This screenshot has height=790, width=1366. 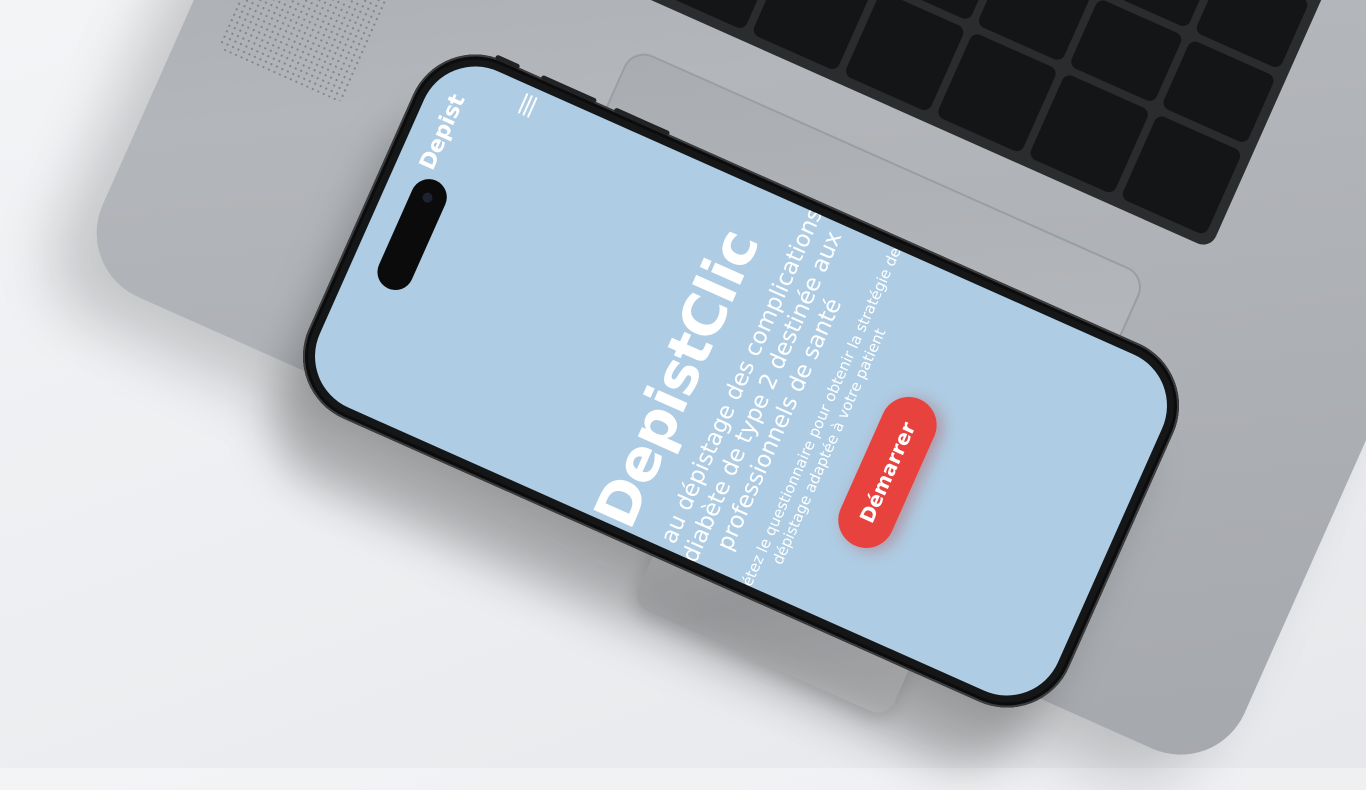 I want to click on header-brand: Depist, so click(x=442, y=132).